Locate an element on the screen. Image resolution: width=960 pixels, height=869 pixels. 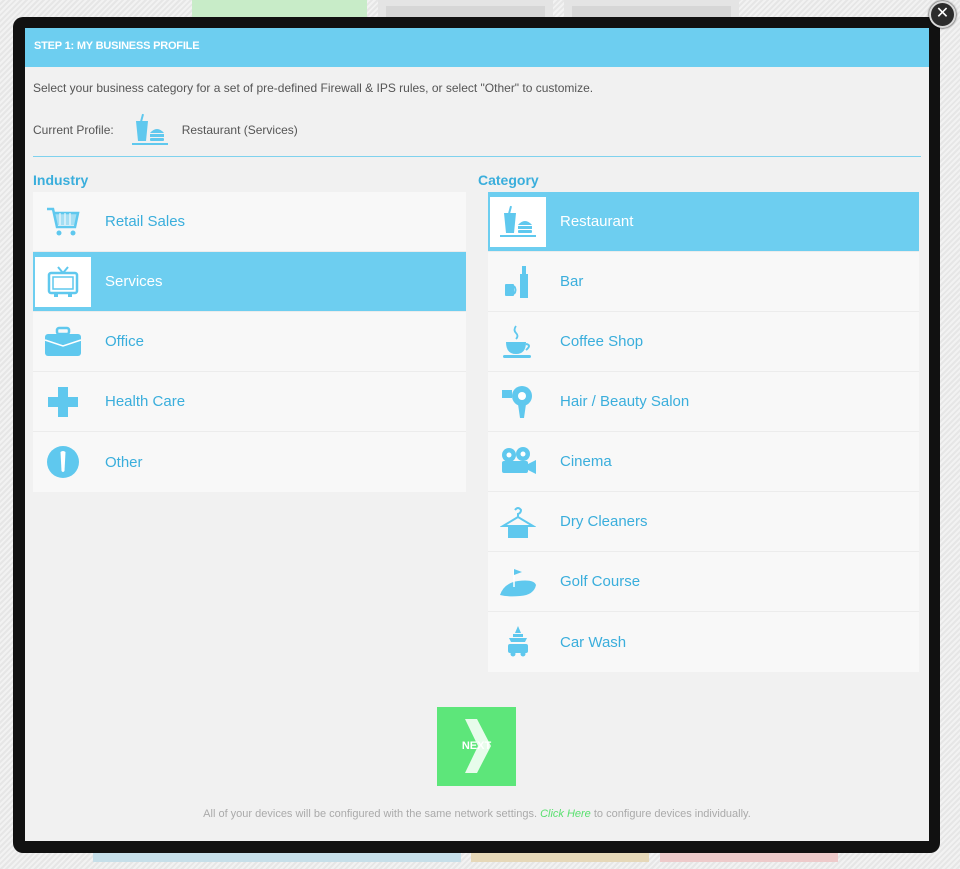
industry-item-health-care: Health Care is located at coordinates (249, 402).